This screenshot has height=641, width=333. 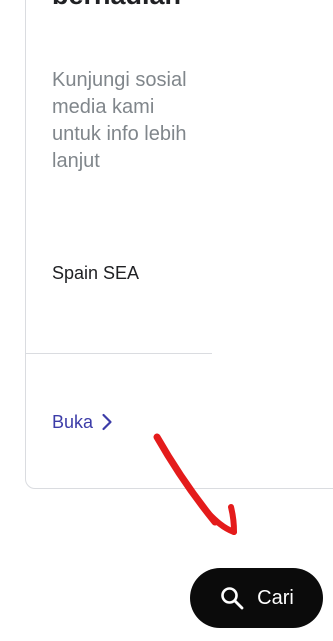 I want to click on open-link: Buka, so click(x=82, y=422).